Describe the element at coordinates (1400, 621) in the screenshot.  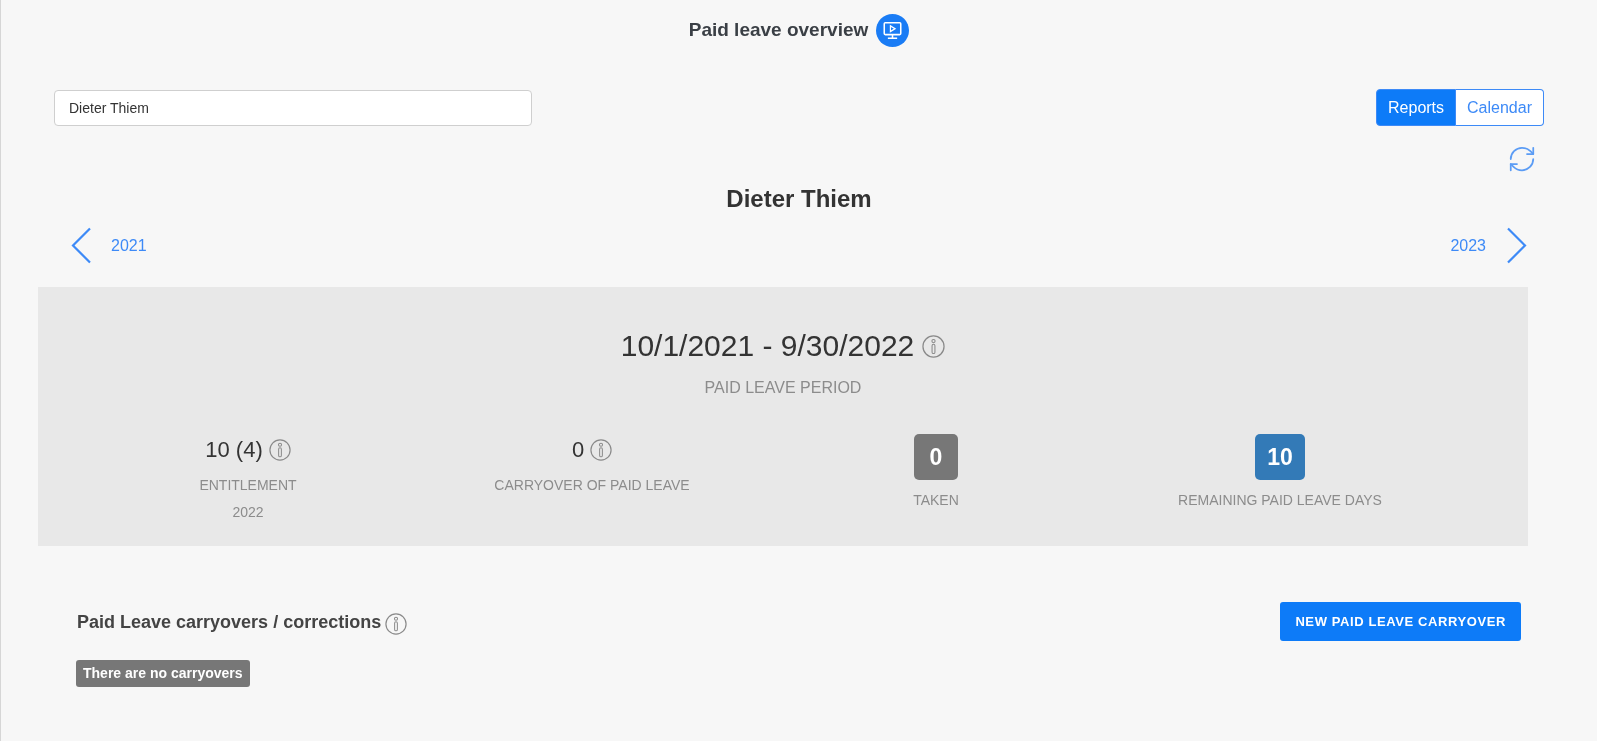
I see `new-carryover-button: NEW PAID LEAVE CARRYOVER` at that location.